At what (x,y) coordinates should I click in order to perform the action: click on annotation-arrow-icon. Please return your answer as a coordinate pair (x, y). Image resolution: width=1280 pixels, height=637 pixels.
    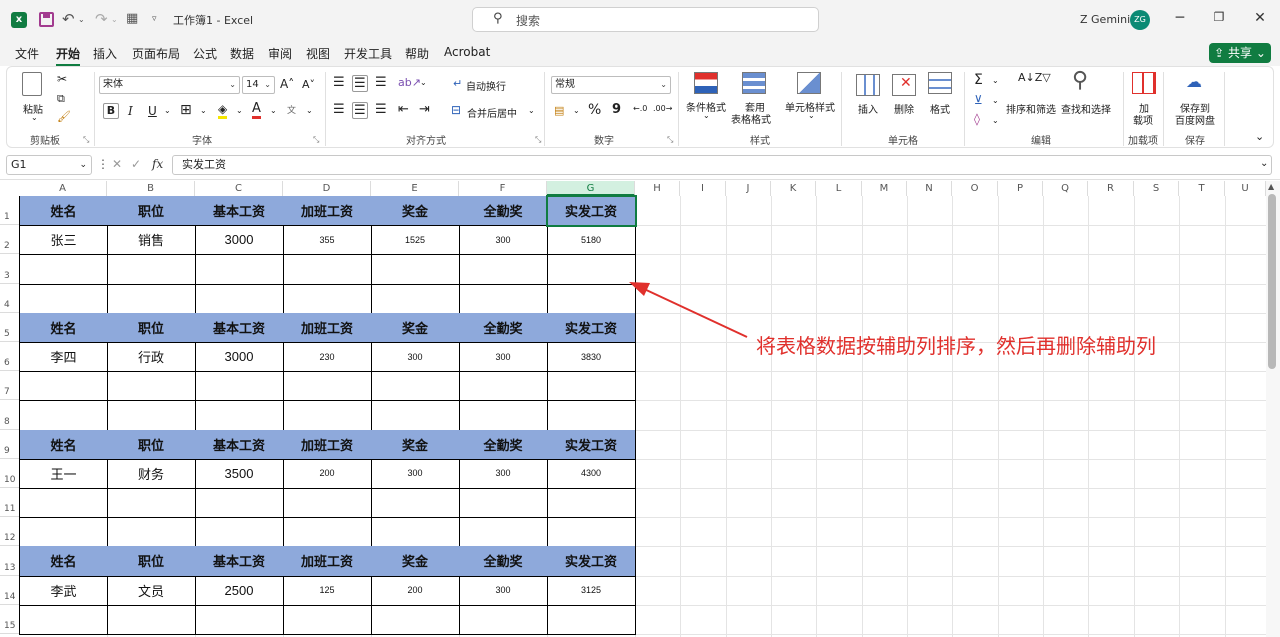
    Looking at the image, I should click on (688, 310).